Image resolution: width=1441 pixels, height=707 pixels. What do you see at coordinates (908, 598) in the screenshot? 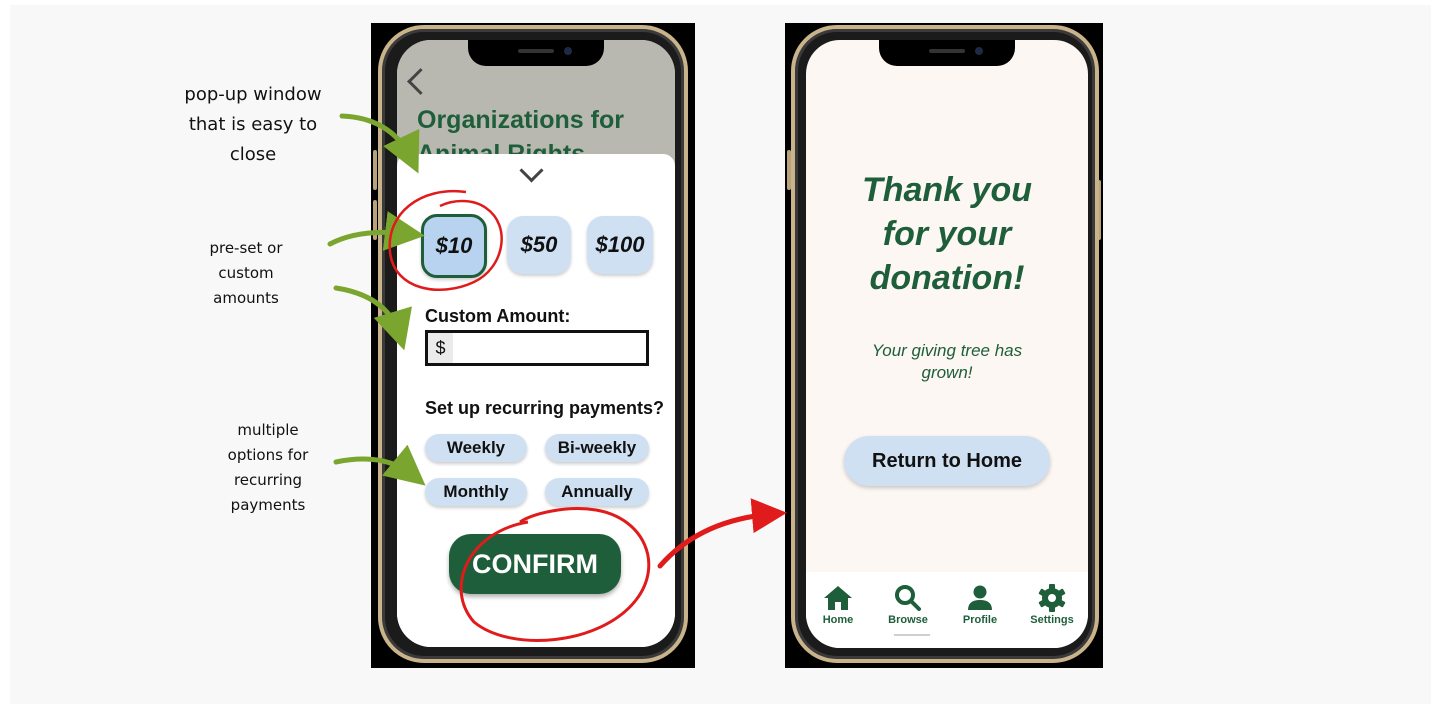
I see `search-icon` at bounding box center [908, 598].